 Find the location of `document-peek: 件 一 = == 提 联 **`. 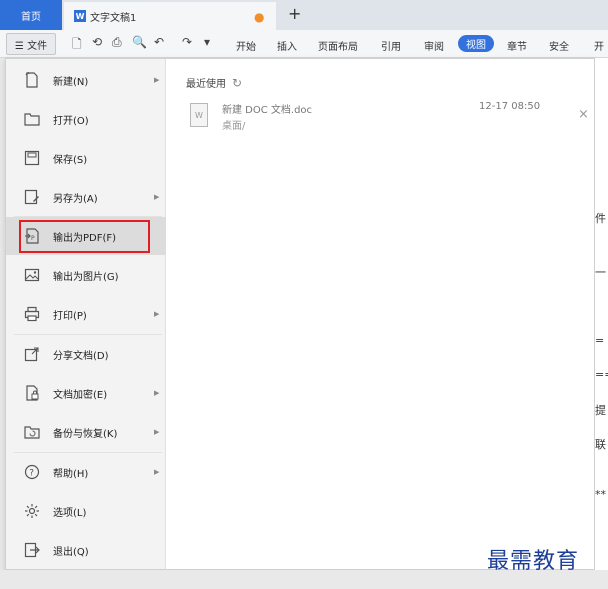

document-peek: 件 一 = == 提 联 ** is located at coordinates (601, 314).